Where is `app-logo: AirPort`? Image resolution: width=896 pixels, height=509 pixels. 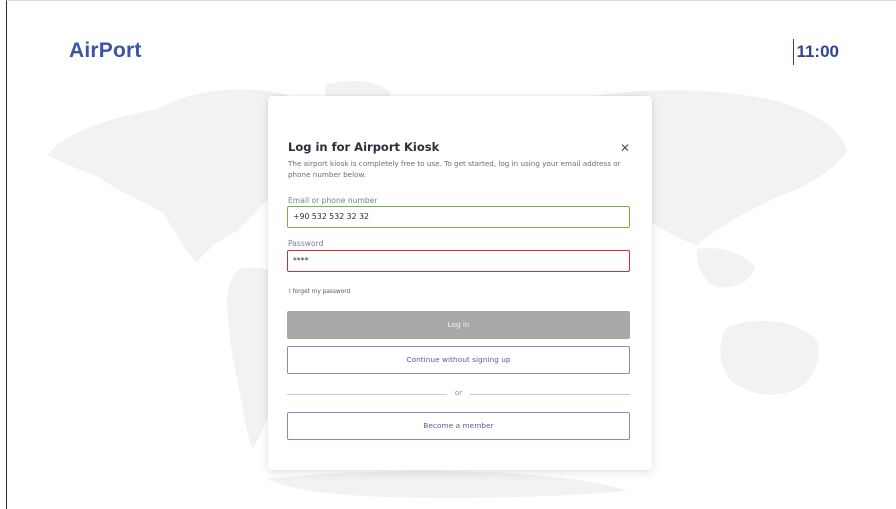 app-logo: AirPort is located at coordinates (105, 50).